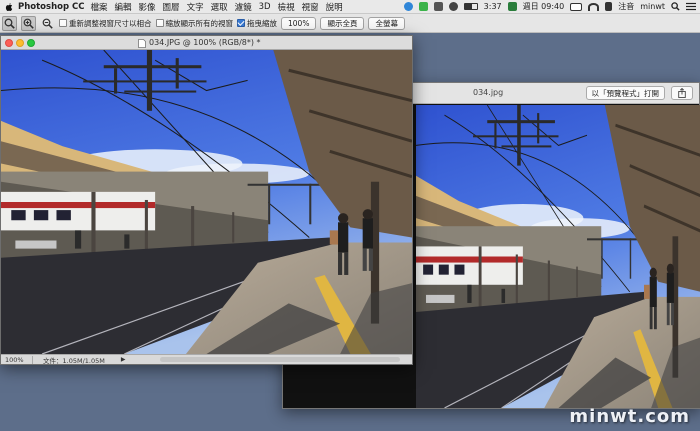 The height and width of the screenshot is (431, 700). What do you see at coordinates (9, 7) in the screenshot?
I see `apple-menu-icon` at bounding box center [9, 7].